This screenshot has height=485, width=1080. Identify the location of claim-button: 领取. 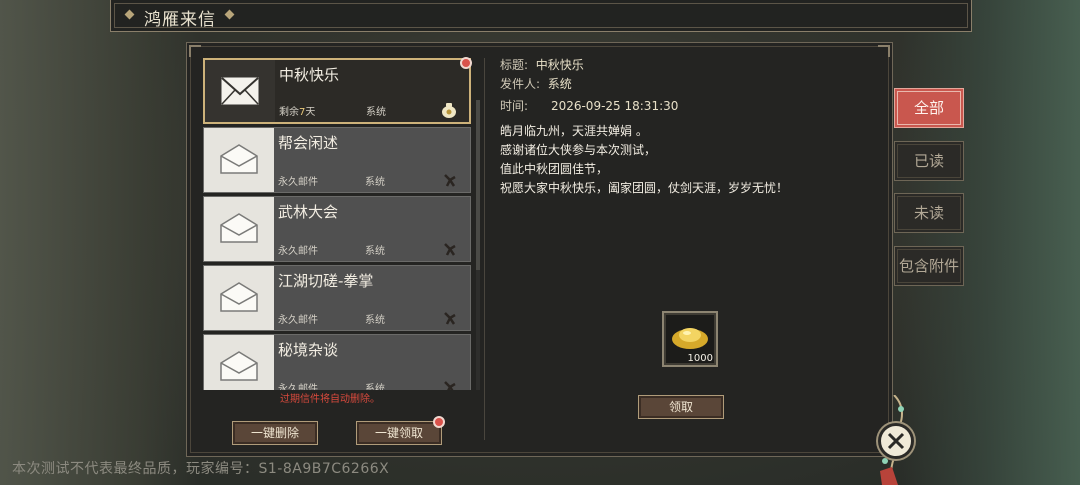
(681, 407).